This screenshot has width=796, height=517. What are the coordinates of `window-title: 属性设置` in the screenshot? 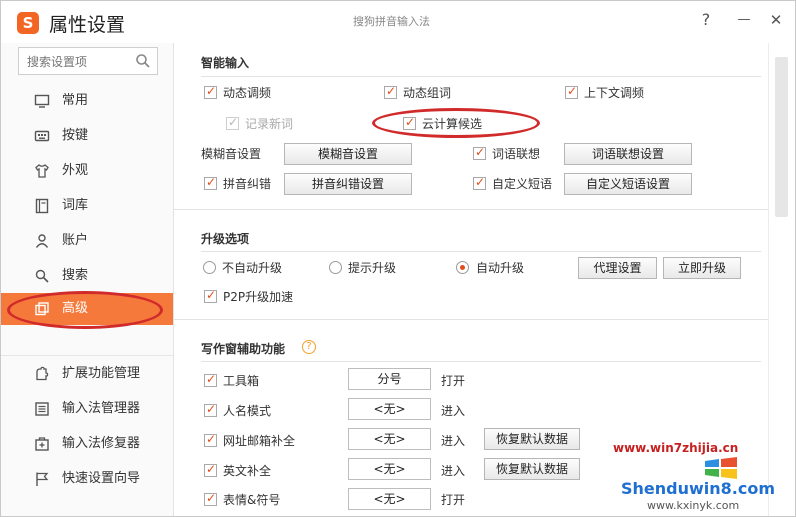 It's located at (87, 25).